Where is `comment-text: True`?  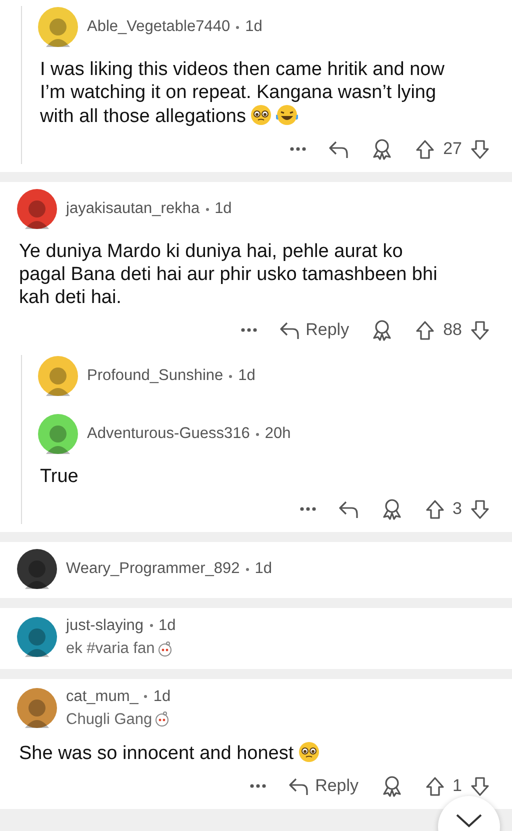 comment-text: True is located at coordinates (59, 476).